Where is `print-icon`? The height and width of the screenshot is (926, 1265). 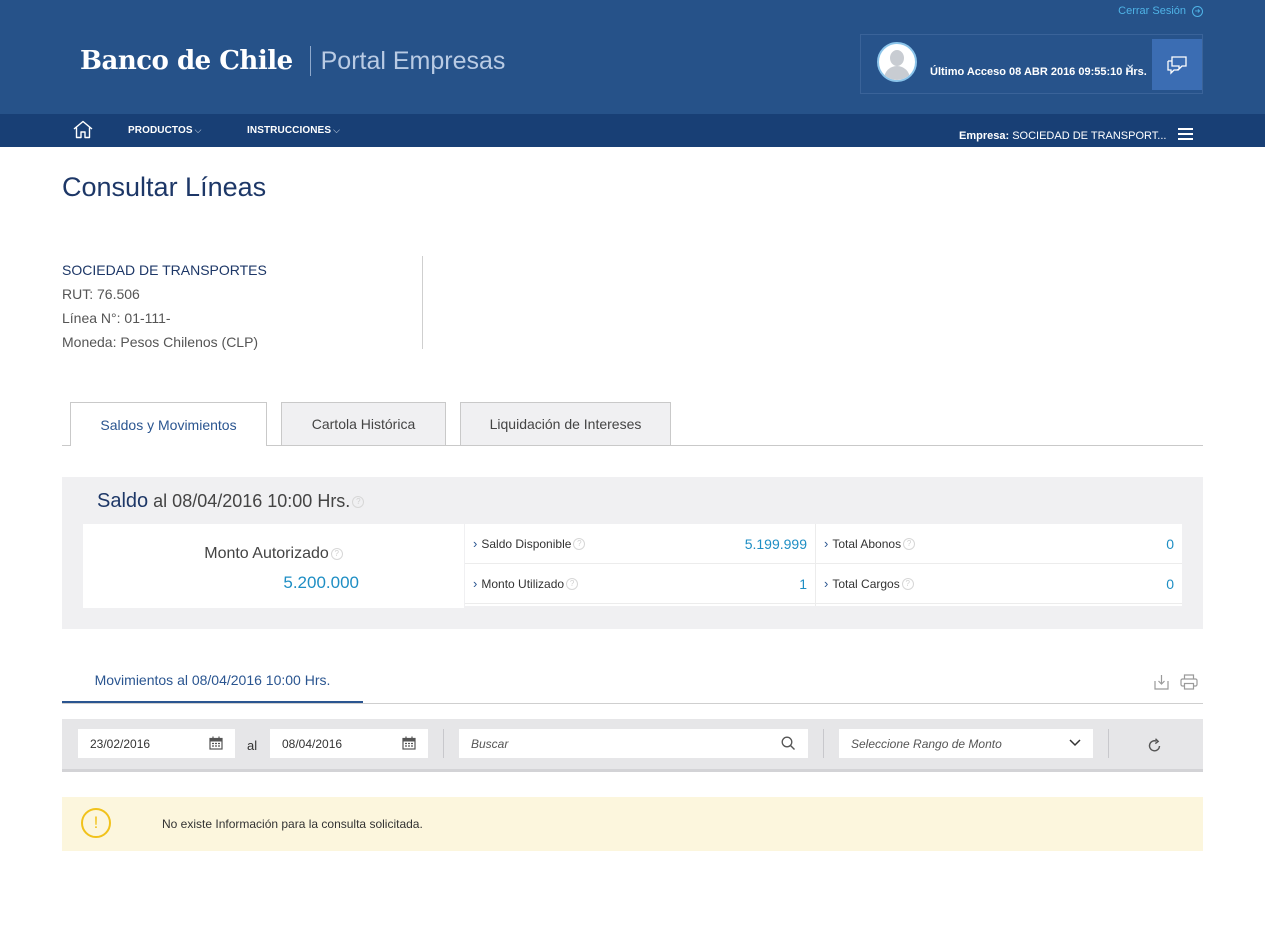
print-icon is located at coordinates (1189, 682).